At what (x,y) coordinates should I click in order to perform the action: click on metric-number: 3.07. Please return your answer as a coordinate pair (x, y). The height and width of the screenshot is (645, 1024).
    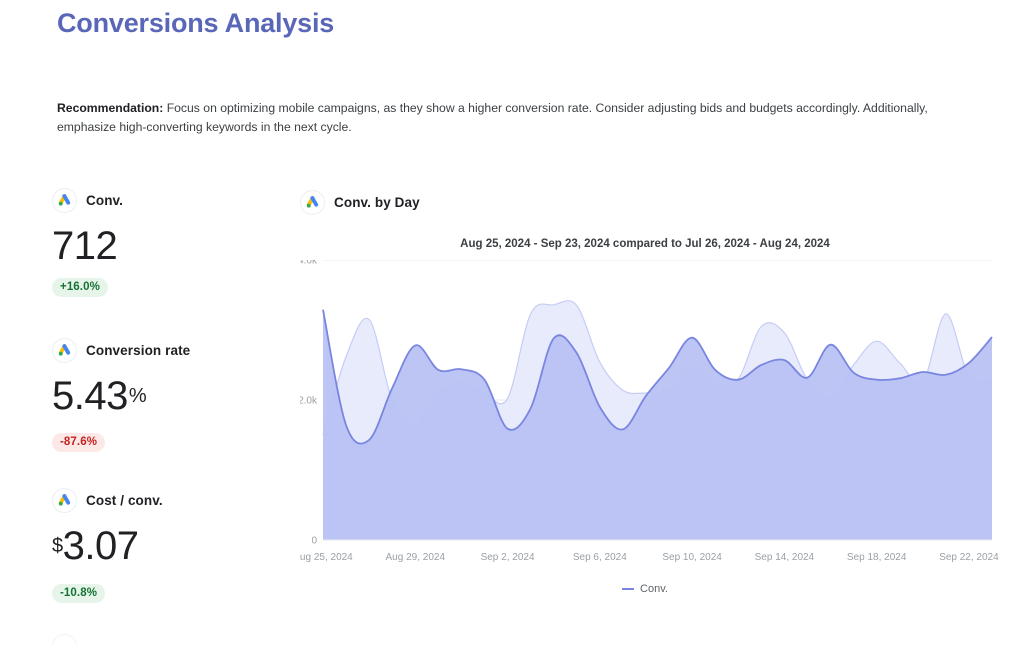
    Looking at the image, I should click on (100, 546).